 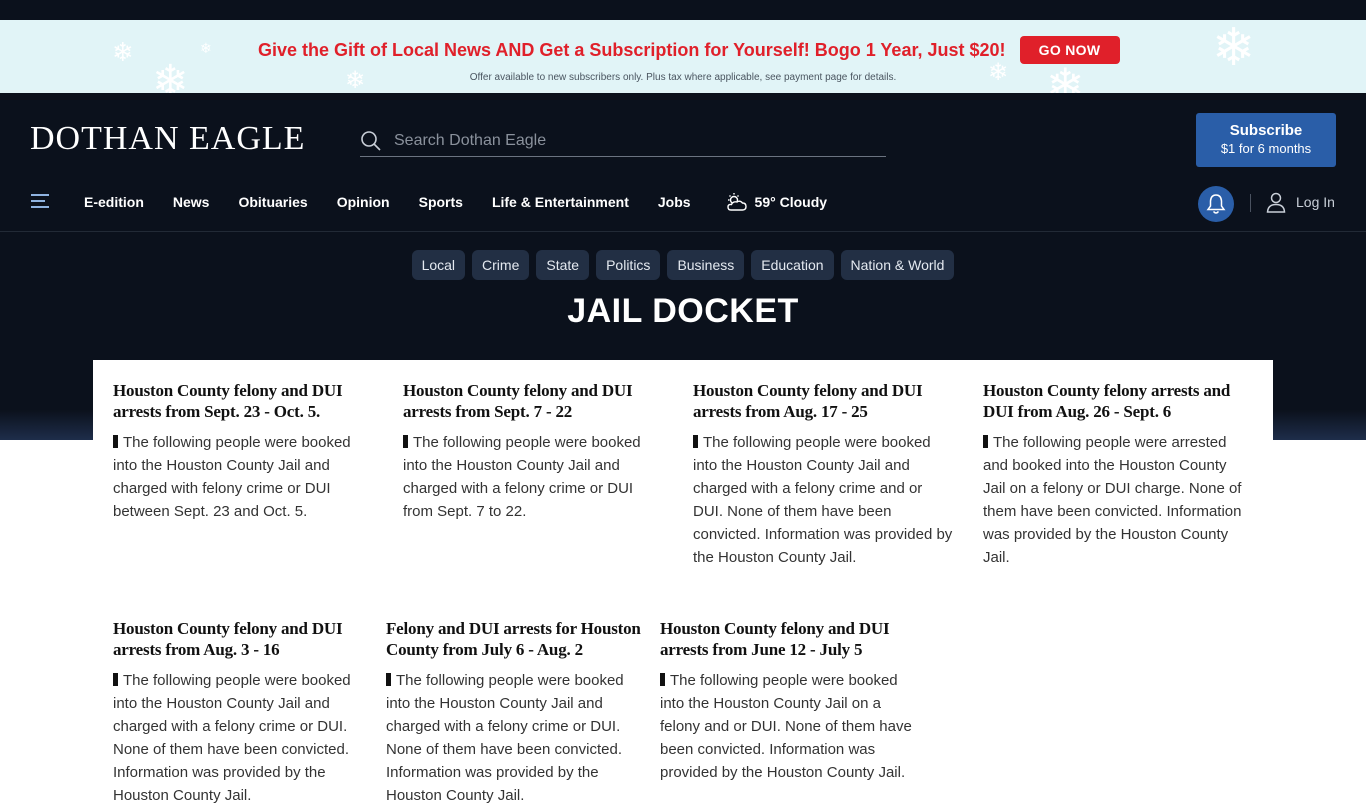 What do you see at coordinates (438, 265) in the screenshot?
I see `subnav-local: Local` at bounding box center [438, 265].